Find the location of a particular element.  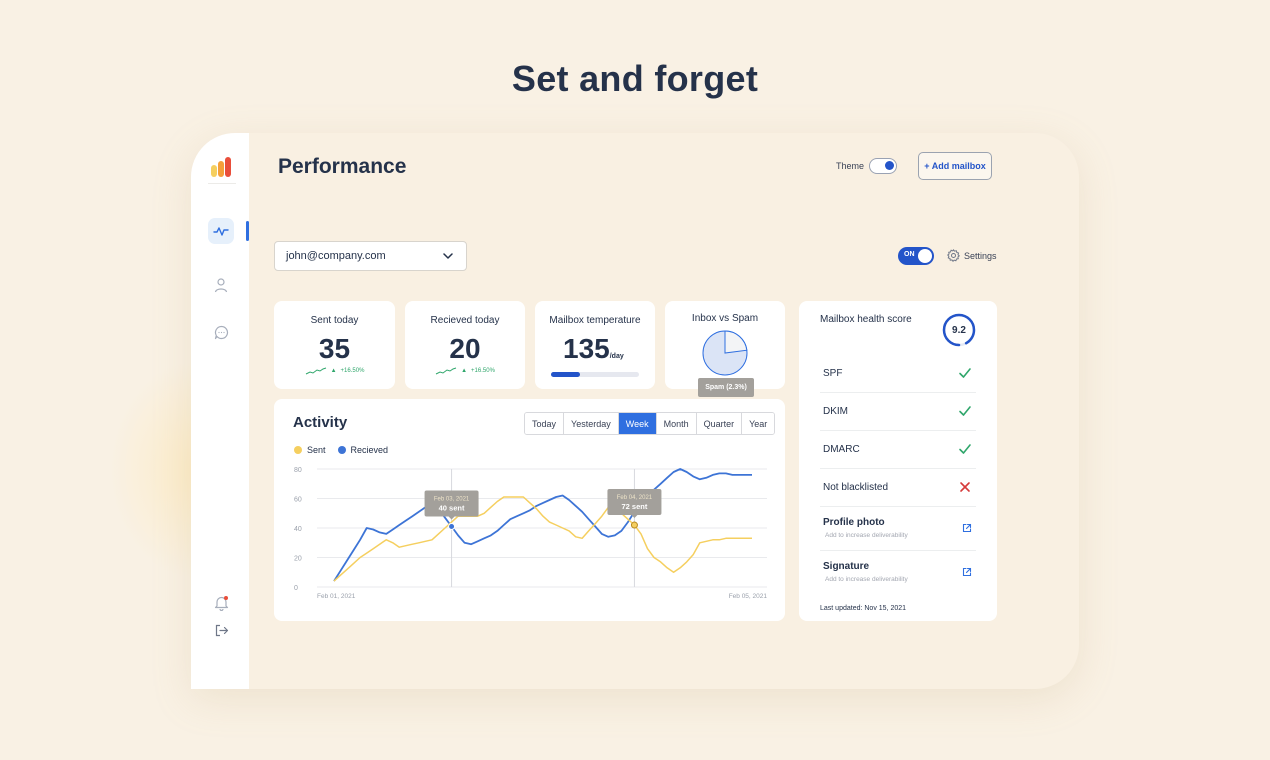

y-tick-label: 80 is located at coordinates (298, 470).